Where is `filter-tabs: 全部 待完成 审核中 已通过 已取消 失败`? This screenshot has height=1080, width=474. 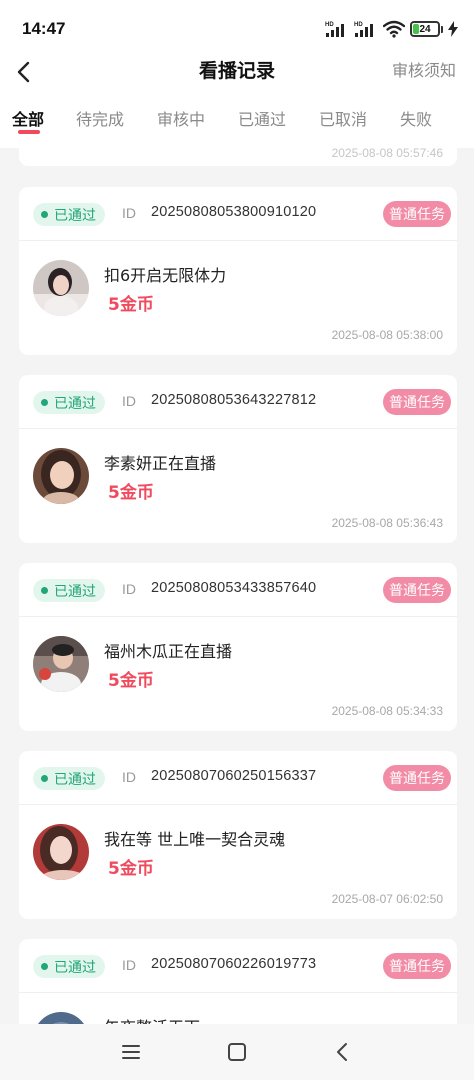
filter-tabs: 全部 待完成 审核中 已通过 已取消 失败 is located at coordinates (237, 118).